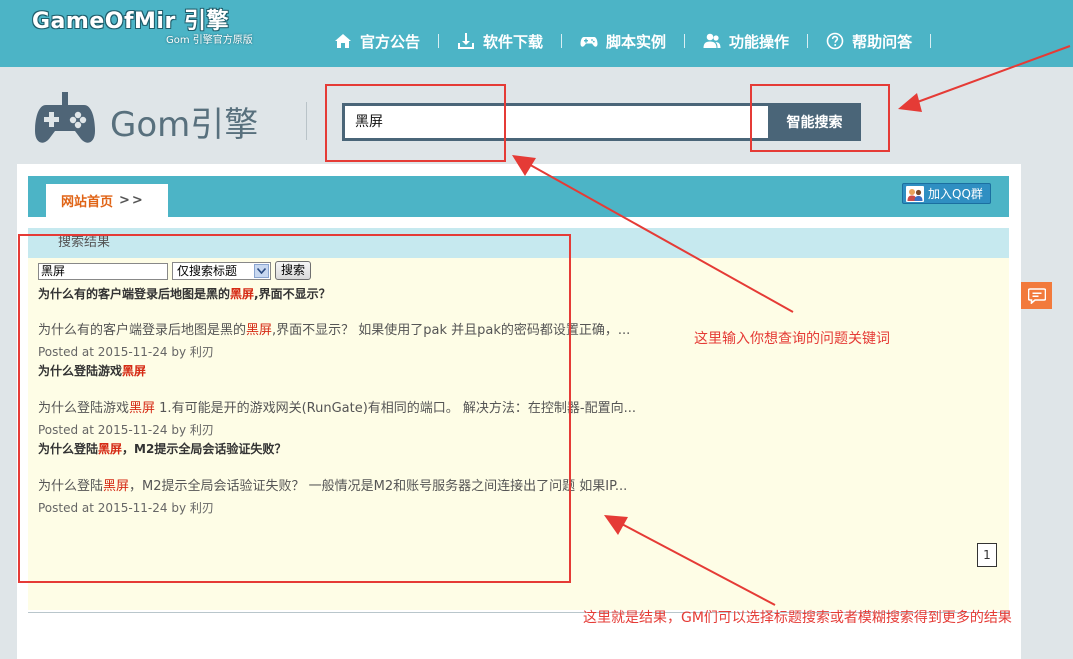 This screenshot has height=659, width=1073. I want to click on header-divider, so click(306, 121).